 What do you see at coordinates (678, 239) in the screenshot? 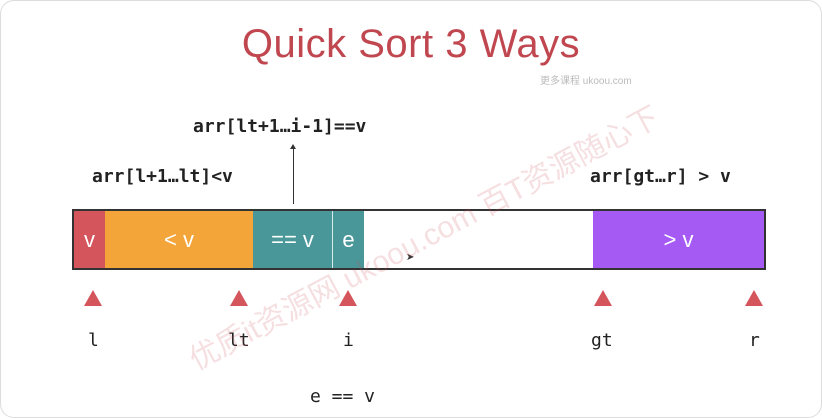
I see `greater-segment: > v` at bounding box center [678, 239].